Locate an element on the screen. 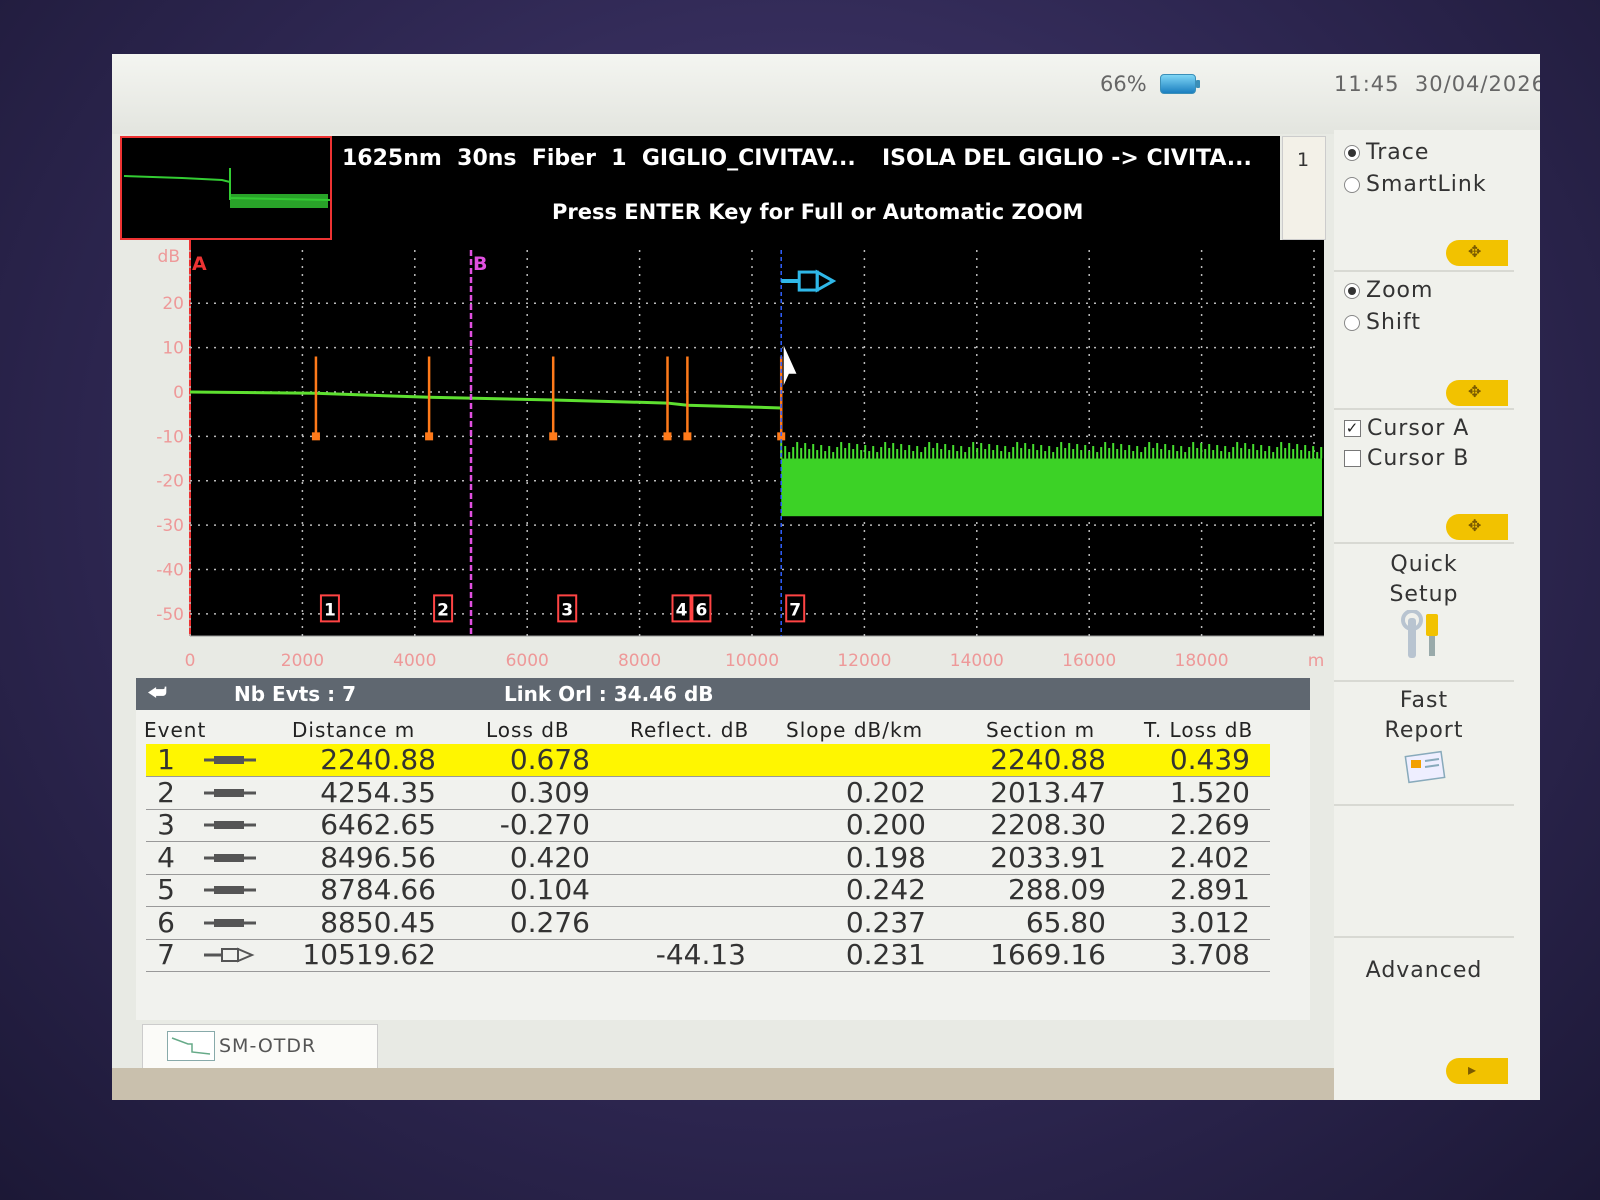  cell-loss: 0.104 is located at coordinates (549, 889).